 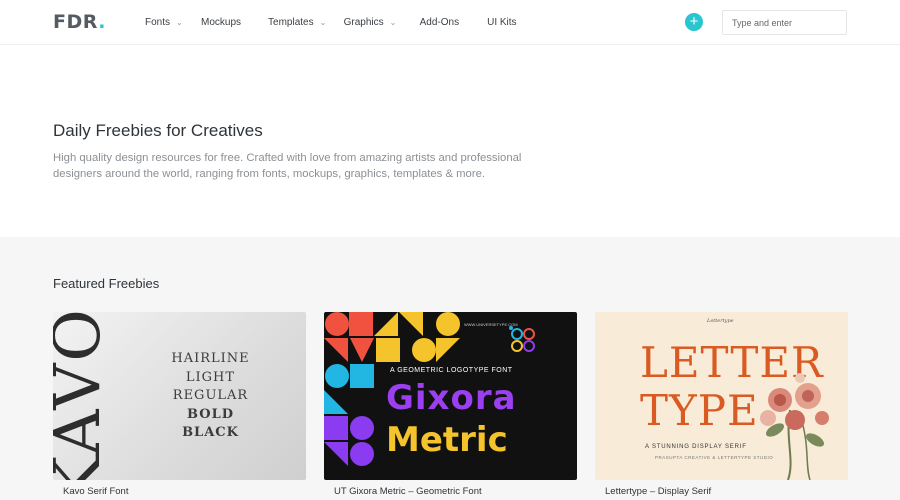 What do you see at coordinates (84, 396) in the screenshot?
I see `kavo-big-word: KAVO` at bounding box center [84, 396].